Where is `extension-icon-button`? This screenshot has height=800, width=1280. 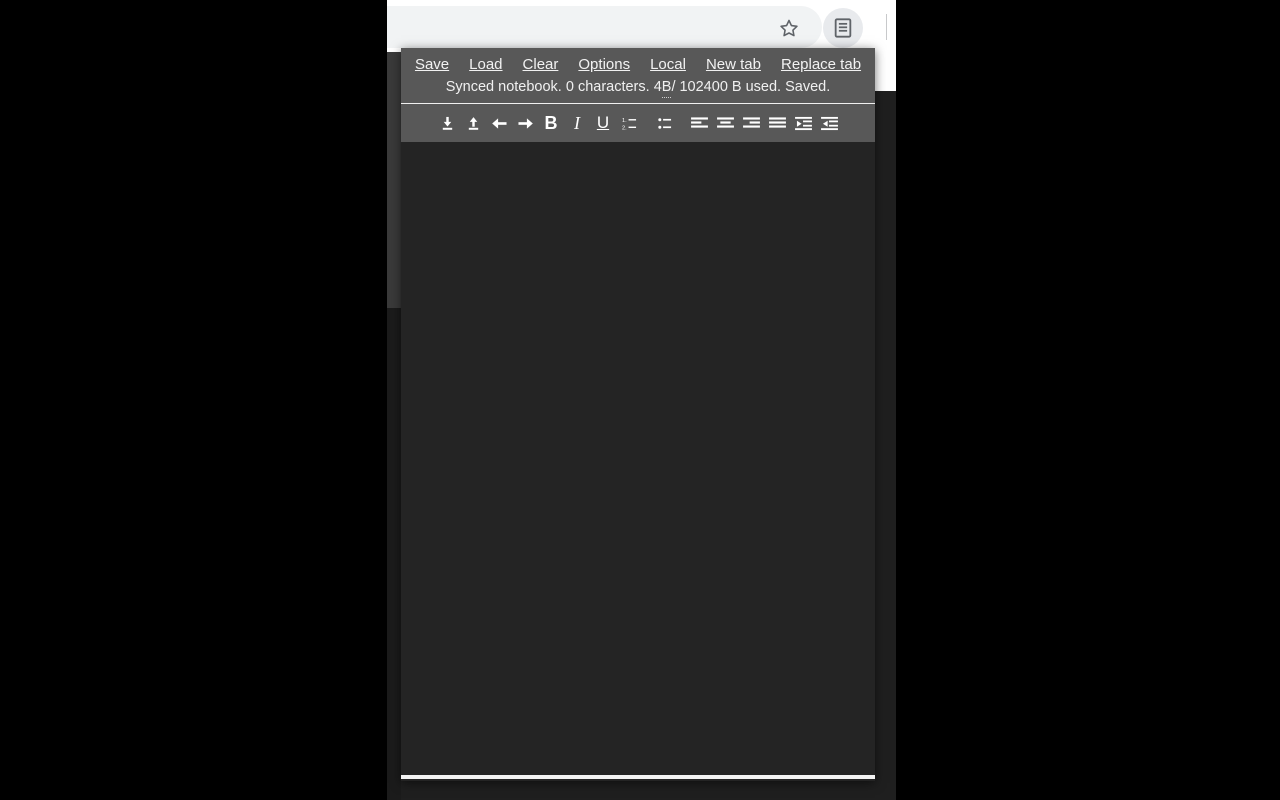
extension-icon-button is located at coordinates (843, 28).